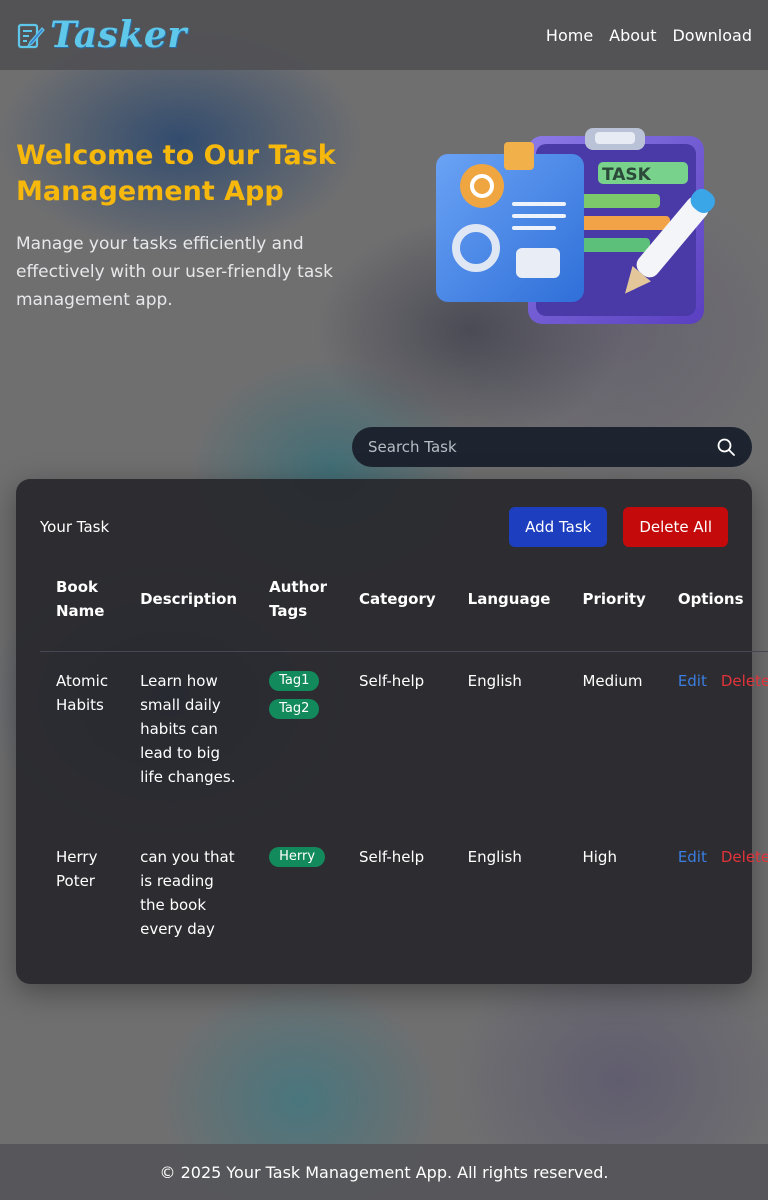  What do you see at coordinates (118, 35) in the screenshot?
I see `brand-name: Tasker` at bounding box center [118, 35].